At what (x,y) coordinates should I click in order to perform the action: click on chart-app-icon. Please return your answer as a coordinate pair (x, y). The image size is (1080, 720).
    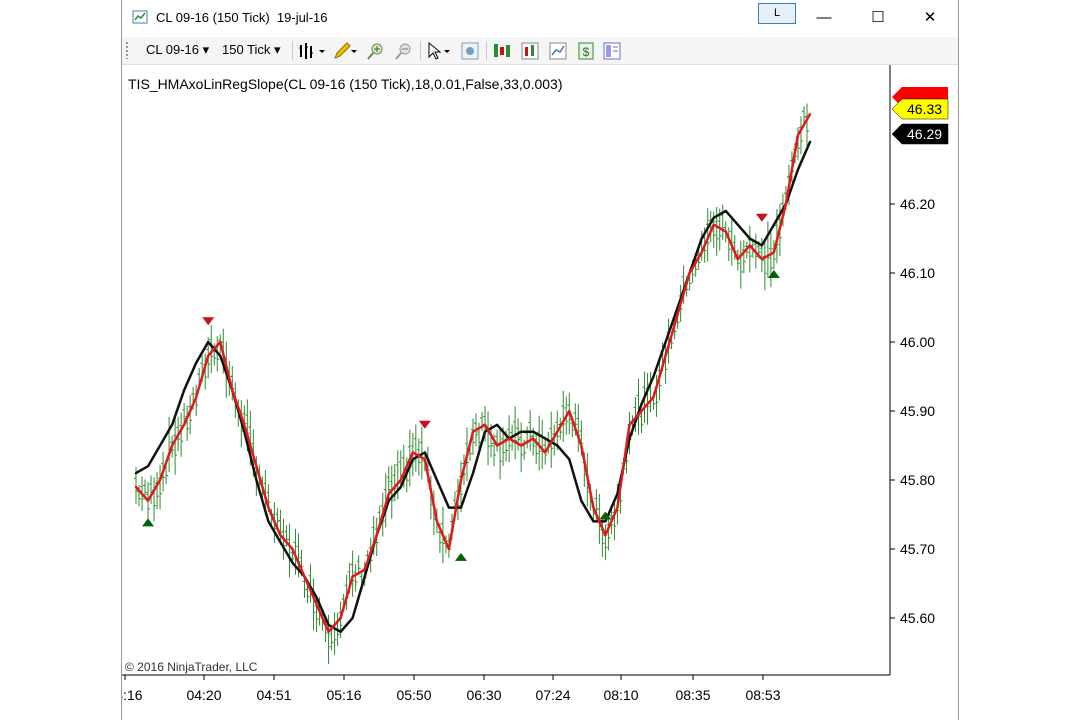
    Looking at the image, I should click on (140, 17).